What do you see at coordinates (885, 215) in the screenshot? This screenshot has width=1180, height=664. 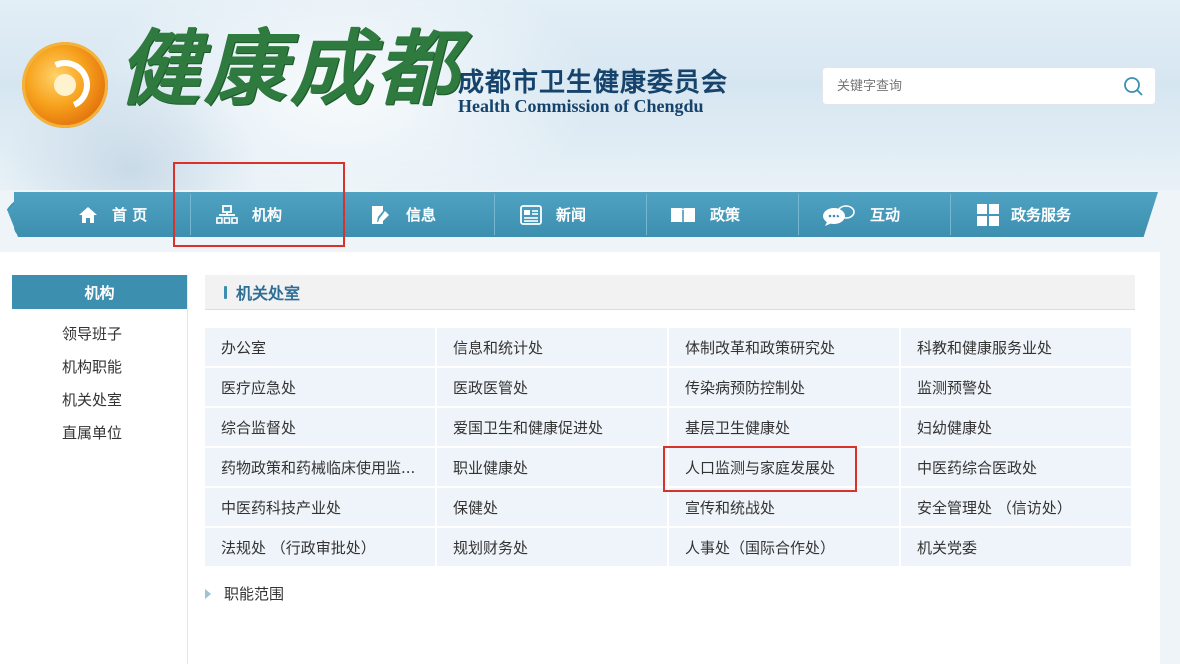 I see `nav-label: 互动` at bounding box center [885, 215].